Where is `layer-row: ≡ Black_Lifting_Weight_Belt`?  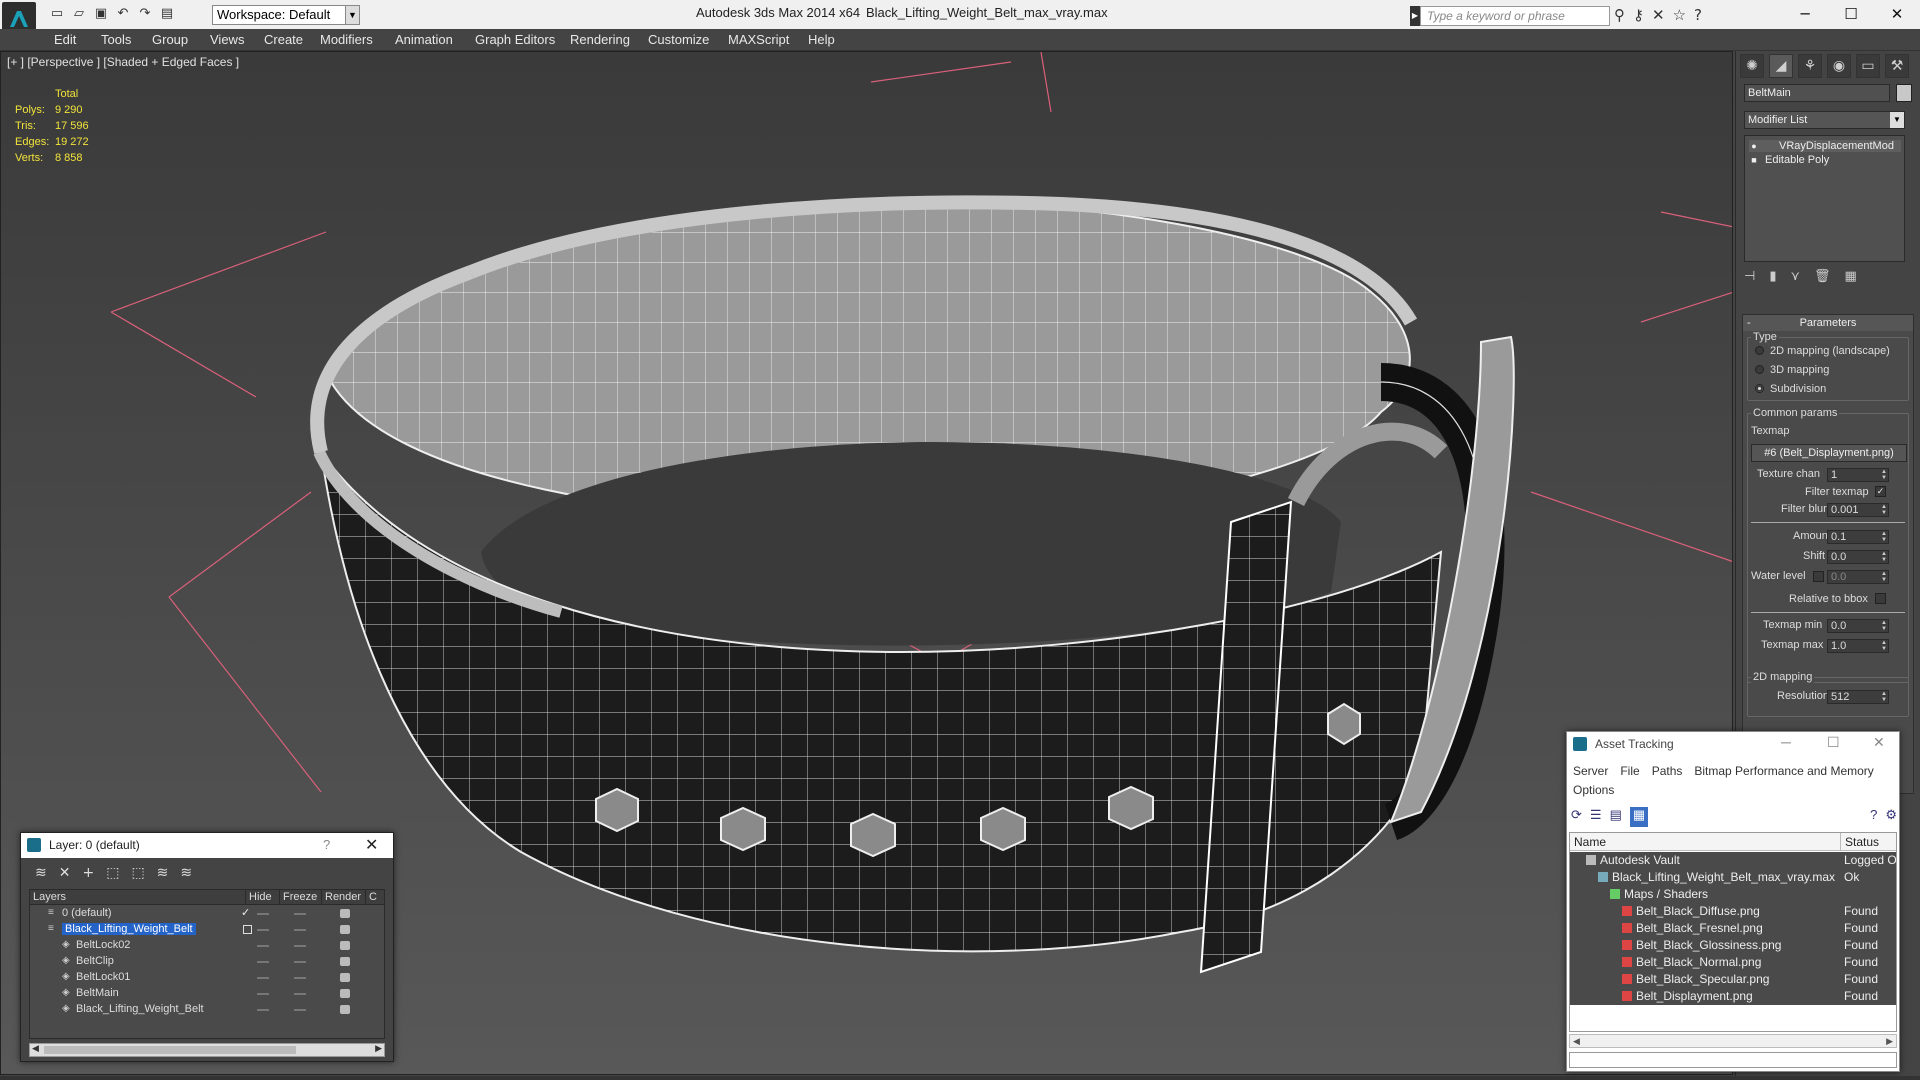
layer-row: ≡ Black_Lifting_Weight_Belt is located at coordinates (207, 930).